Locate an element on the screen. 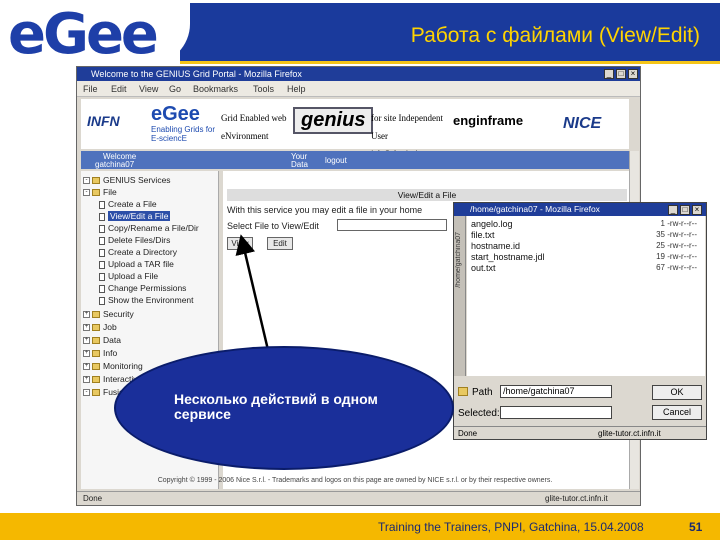 The width and height of the screenshot is (720, 540). nice-logo: NICE is located at coordinates (582, 123).